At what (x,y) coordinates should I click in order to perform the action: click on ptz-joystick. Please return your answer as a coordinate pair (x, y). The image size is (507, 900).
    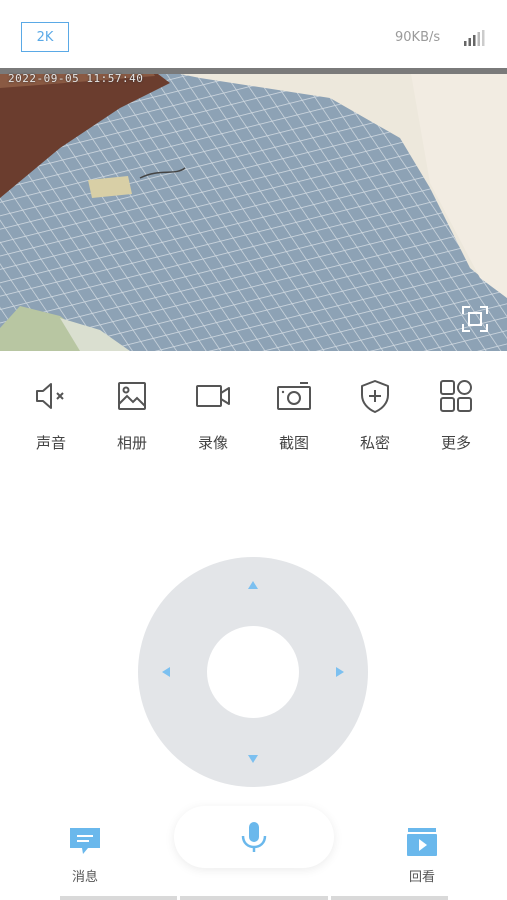
    Looking at the image, I should click on (253, 672).